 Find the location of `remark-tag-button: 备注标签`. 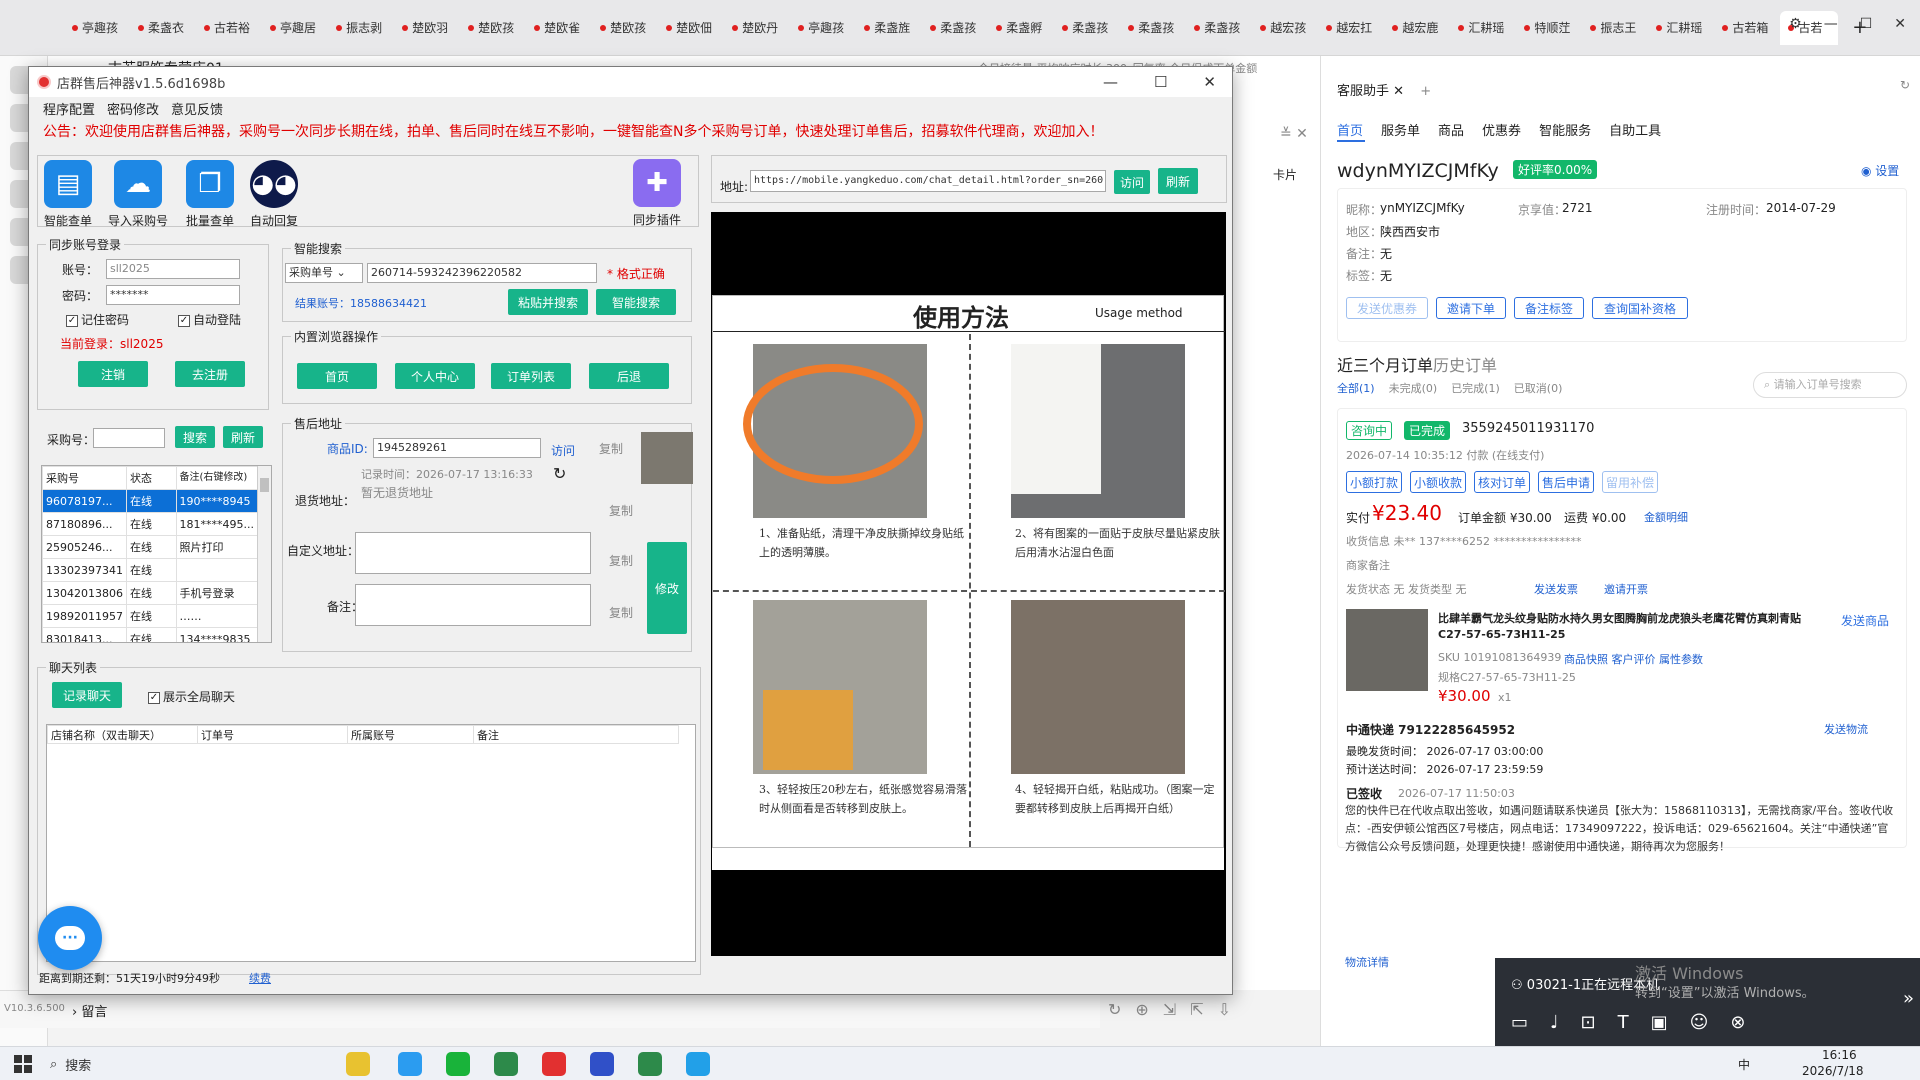

remark-tag-button: 备注标签 is located at coordinates (1549, 308).